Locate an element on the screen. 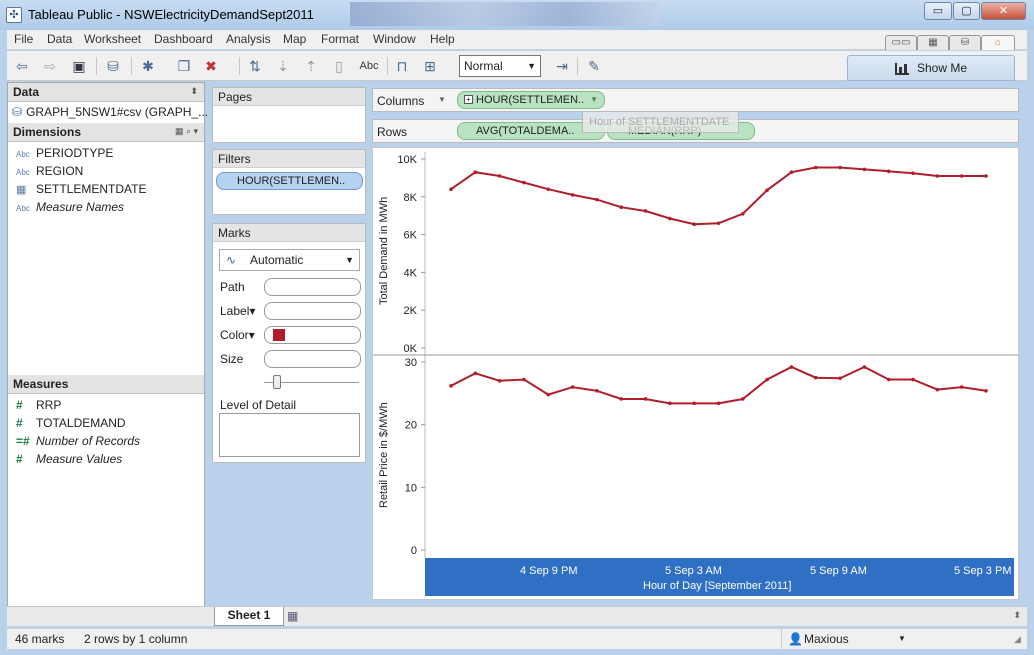 This screenshot has height=655, width=1034. user-menu: 👤 Maxious ▼ is located at coordinates (847, 639).